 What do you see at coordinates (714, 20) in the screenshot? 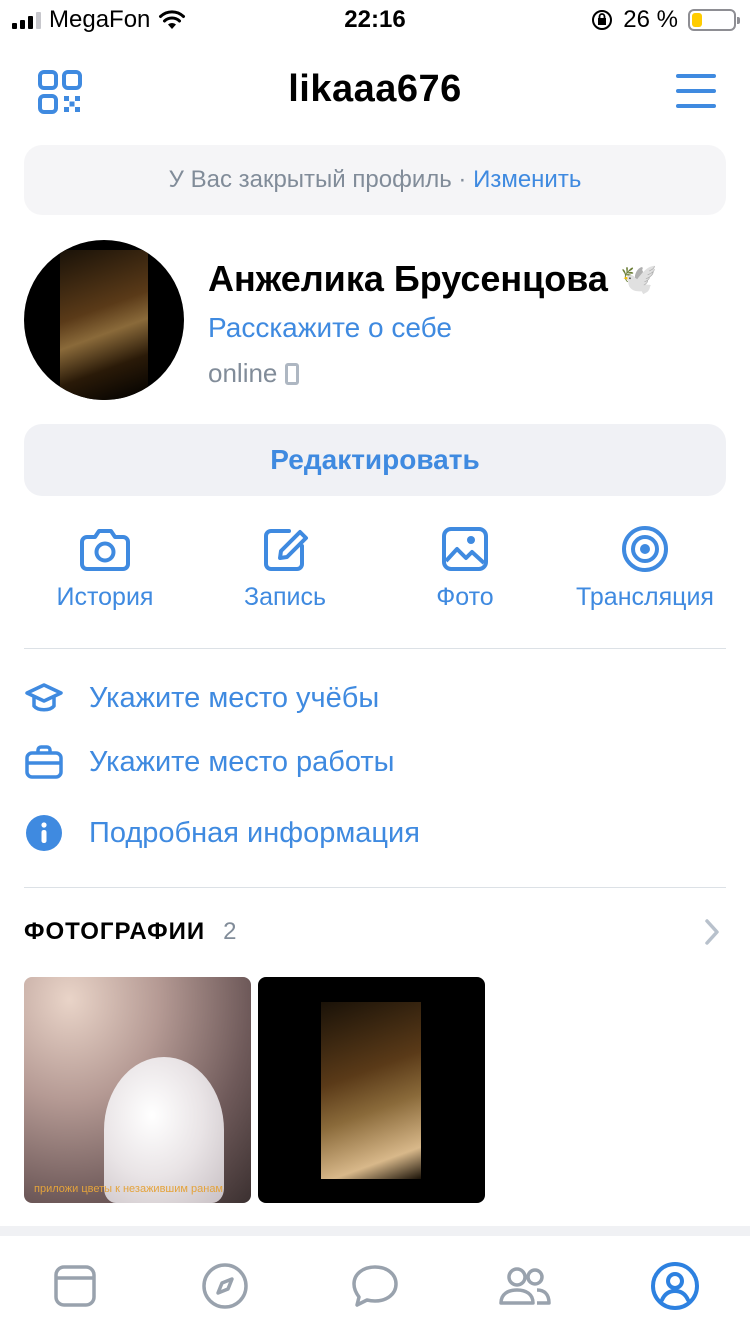
I see `battery-icon` at bounding box center [714, 20].